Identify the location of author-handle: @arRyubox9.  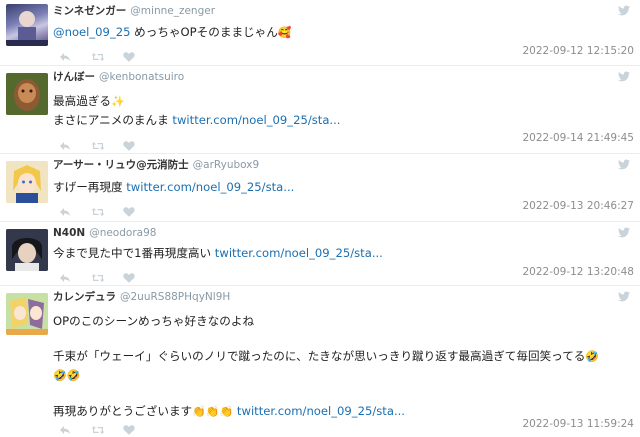
(226, 165).